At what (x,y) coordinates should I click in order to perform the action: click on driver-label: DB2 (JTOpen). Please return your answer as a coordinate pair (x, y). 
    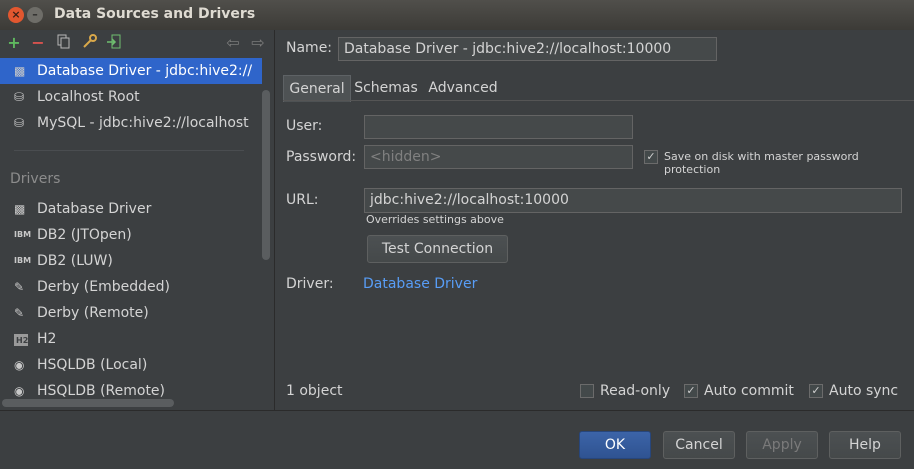
    Looking at the image, I should click on (84, 235).